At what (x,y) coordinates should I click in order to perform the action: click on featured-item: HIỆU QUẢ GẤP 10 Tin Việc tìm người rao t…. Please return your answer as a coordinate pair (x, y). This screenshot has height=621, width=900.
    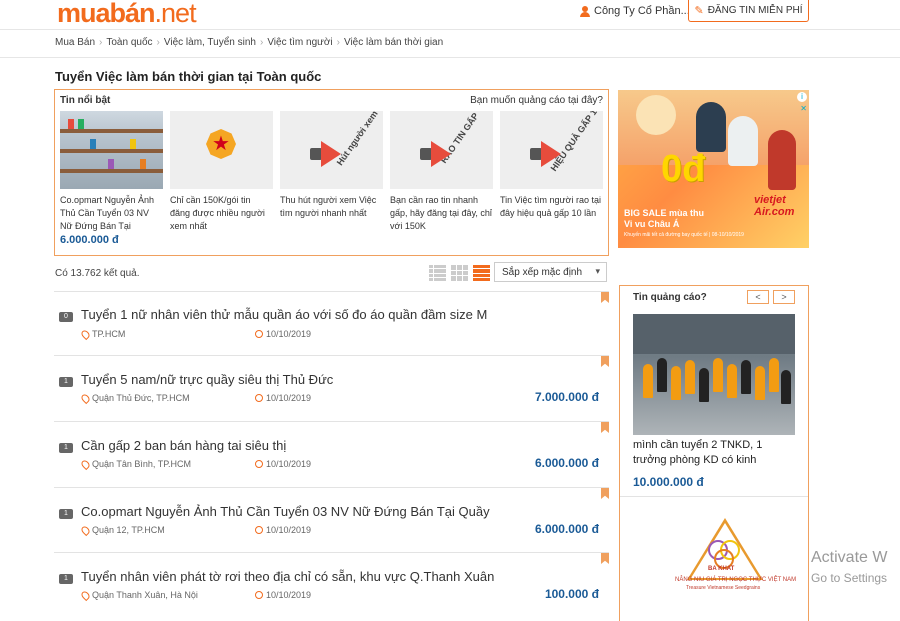
    Looking at the image, I should click on (551, 165).